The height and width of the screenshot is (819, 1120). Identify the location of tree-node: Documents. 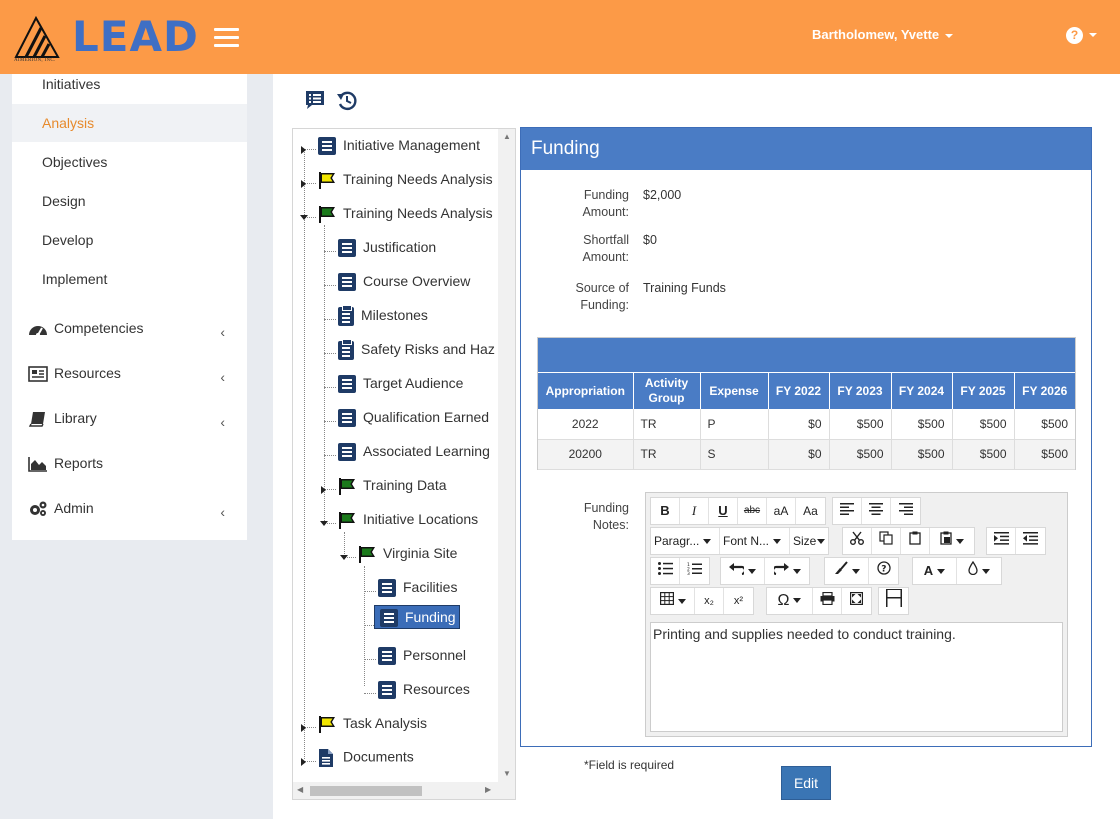
(366, 760).